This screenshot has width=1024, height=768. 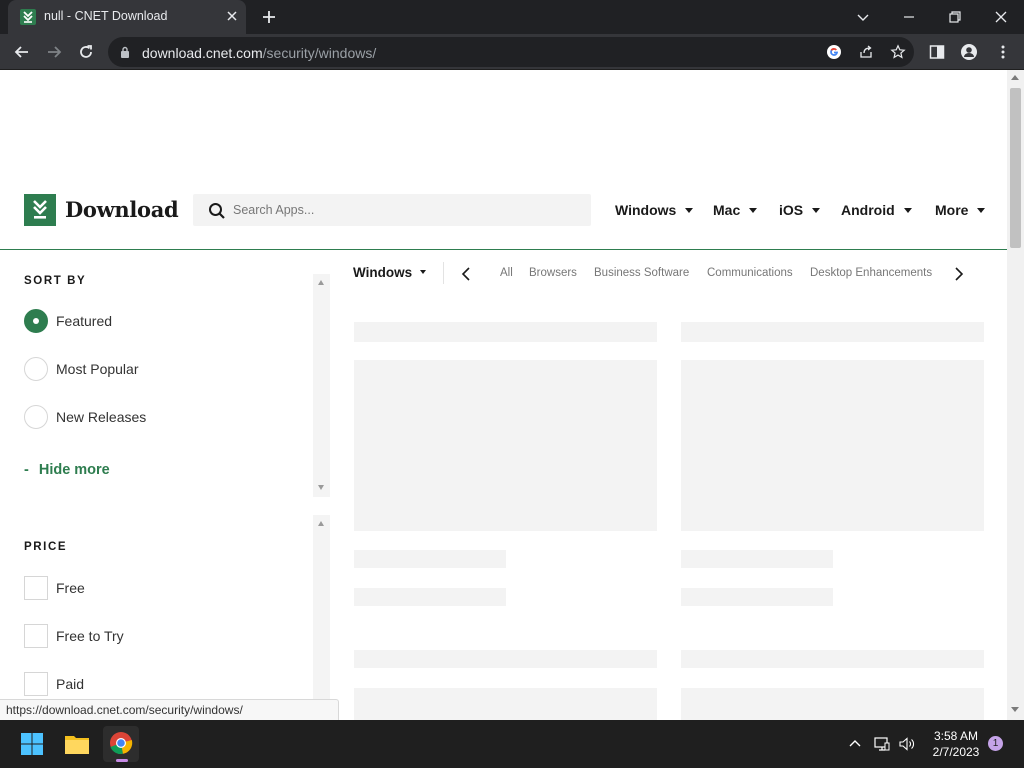 I want to click on reload-icon, so click(x=86, y=52).